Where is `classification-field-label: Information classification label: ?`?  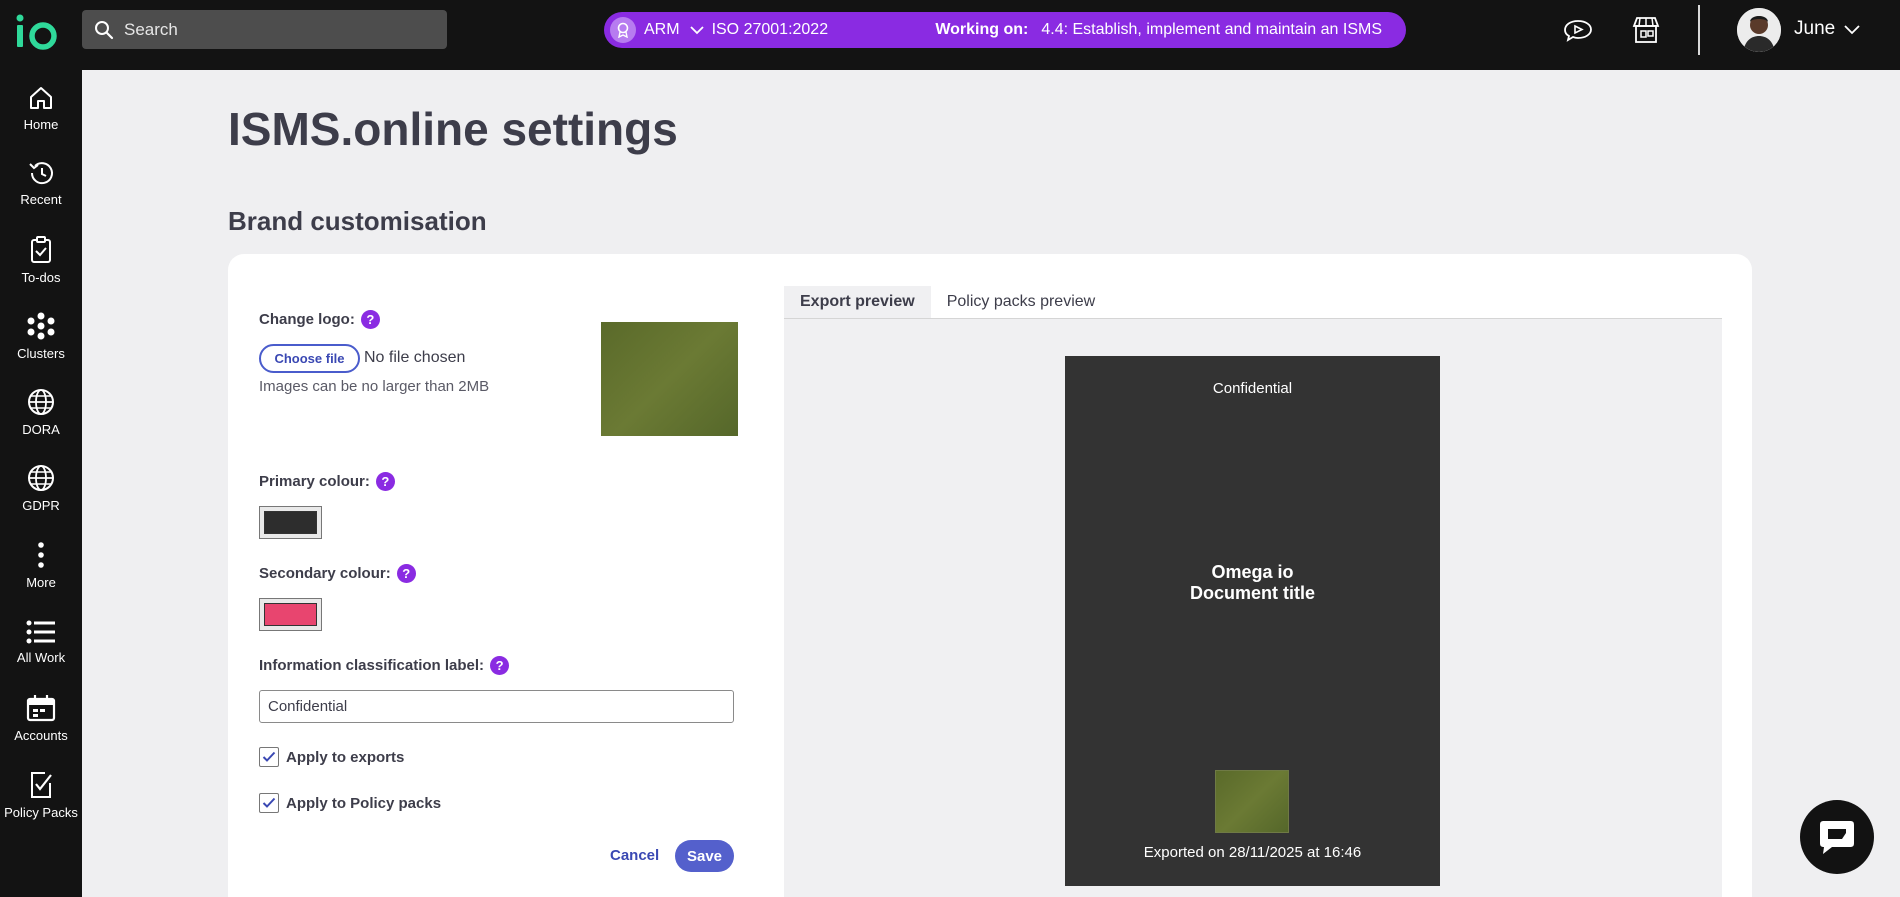 classification-field-label: Information classification label: ? is located at coordinates (384, 665).